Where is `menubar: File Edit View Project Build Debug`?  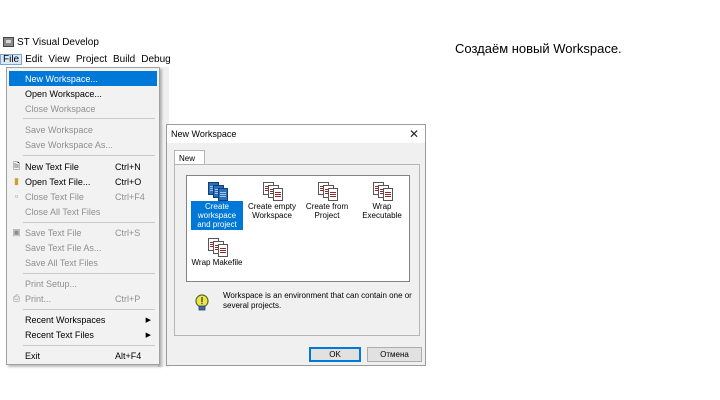
menubar: File Edit View Project Build Debug is located at coordinates (85, 59).